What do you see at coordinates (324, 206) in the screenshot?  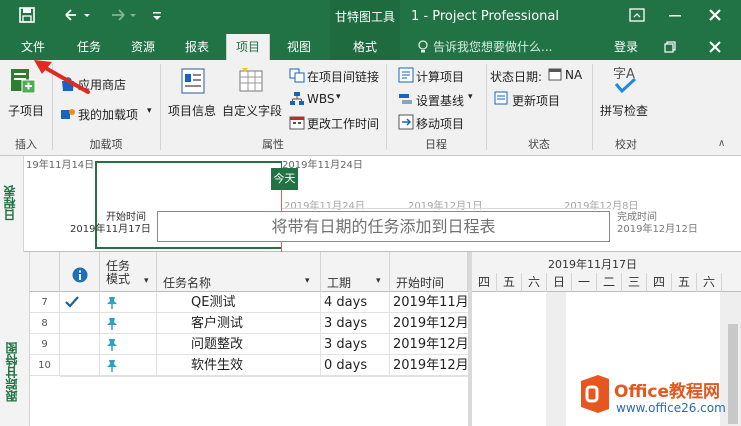 I see `timeline-tick-1: 2019年11月24日` at bounding box center [324, 206].